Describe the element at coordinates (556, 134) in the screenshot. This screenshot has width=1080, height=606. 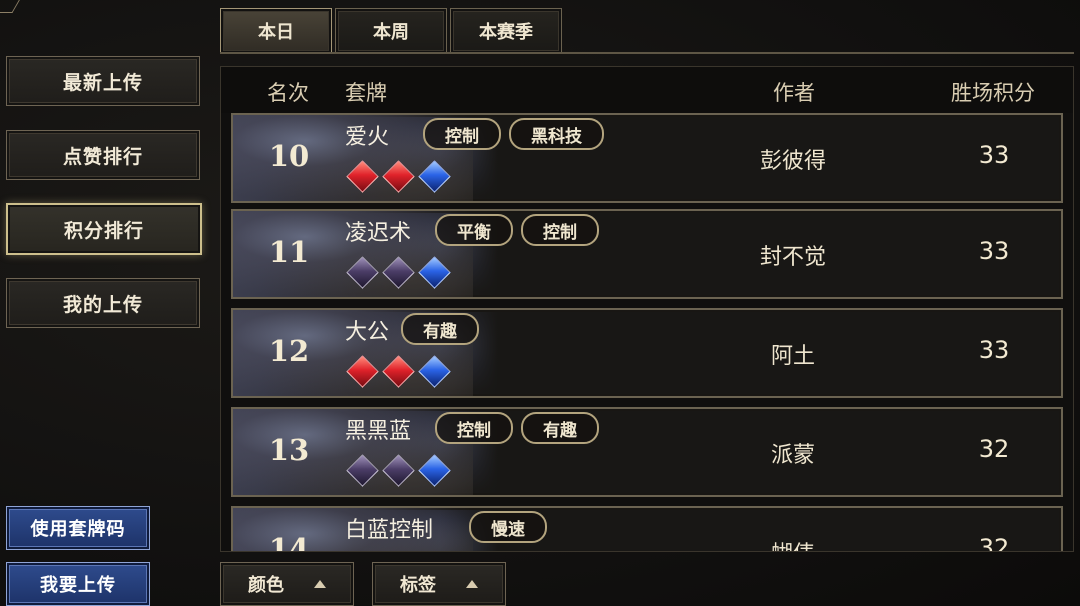
I see `deck-tag: 黑科技` at that location.